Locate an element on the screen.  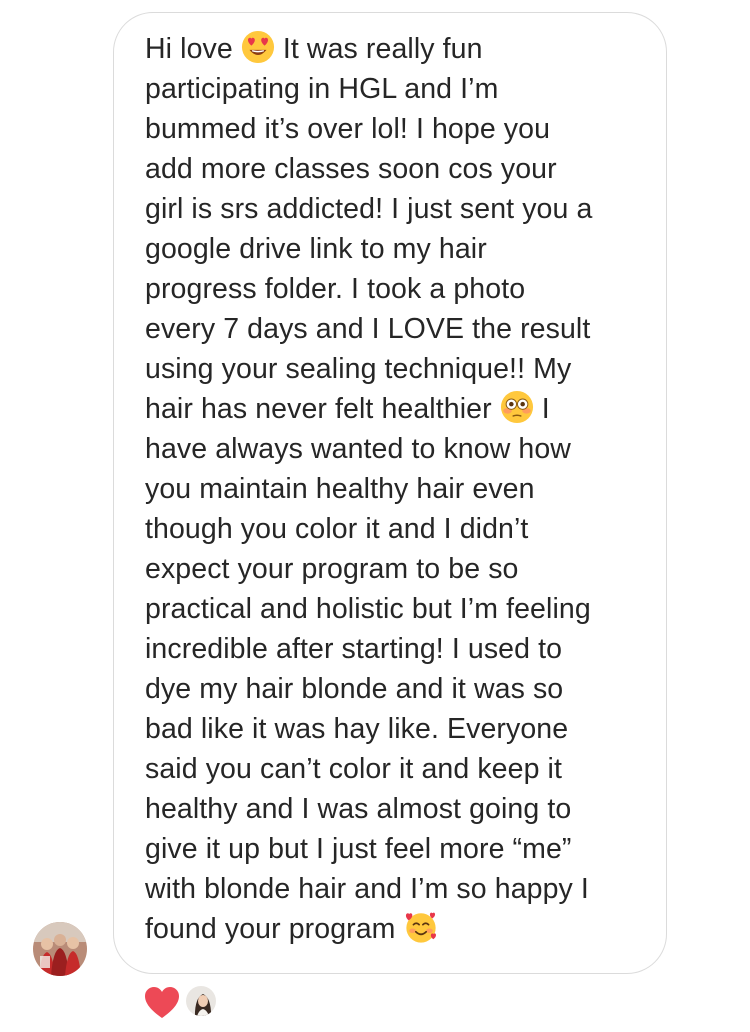
message-text-part-1: Hi love is located at coordinates (193, 49).